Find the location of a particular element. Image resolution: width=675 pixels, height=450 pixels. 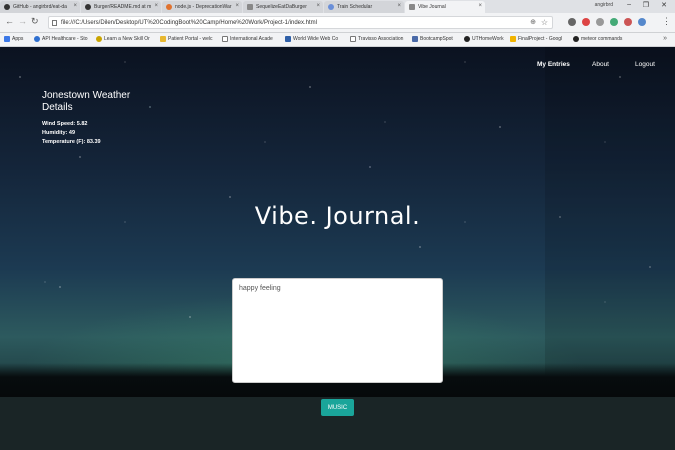

api-icon is located at coordinates (37, 39).